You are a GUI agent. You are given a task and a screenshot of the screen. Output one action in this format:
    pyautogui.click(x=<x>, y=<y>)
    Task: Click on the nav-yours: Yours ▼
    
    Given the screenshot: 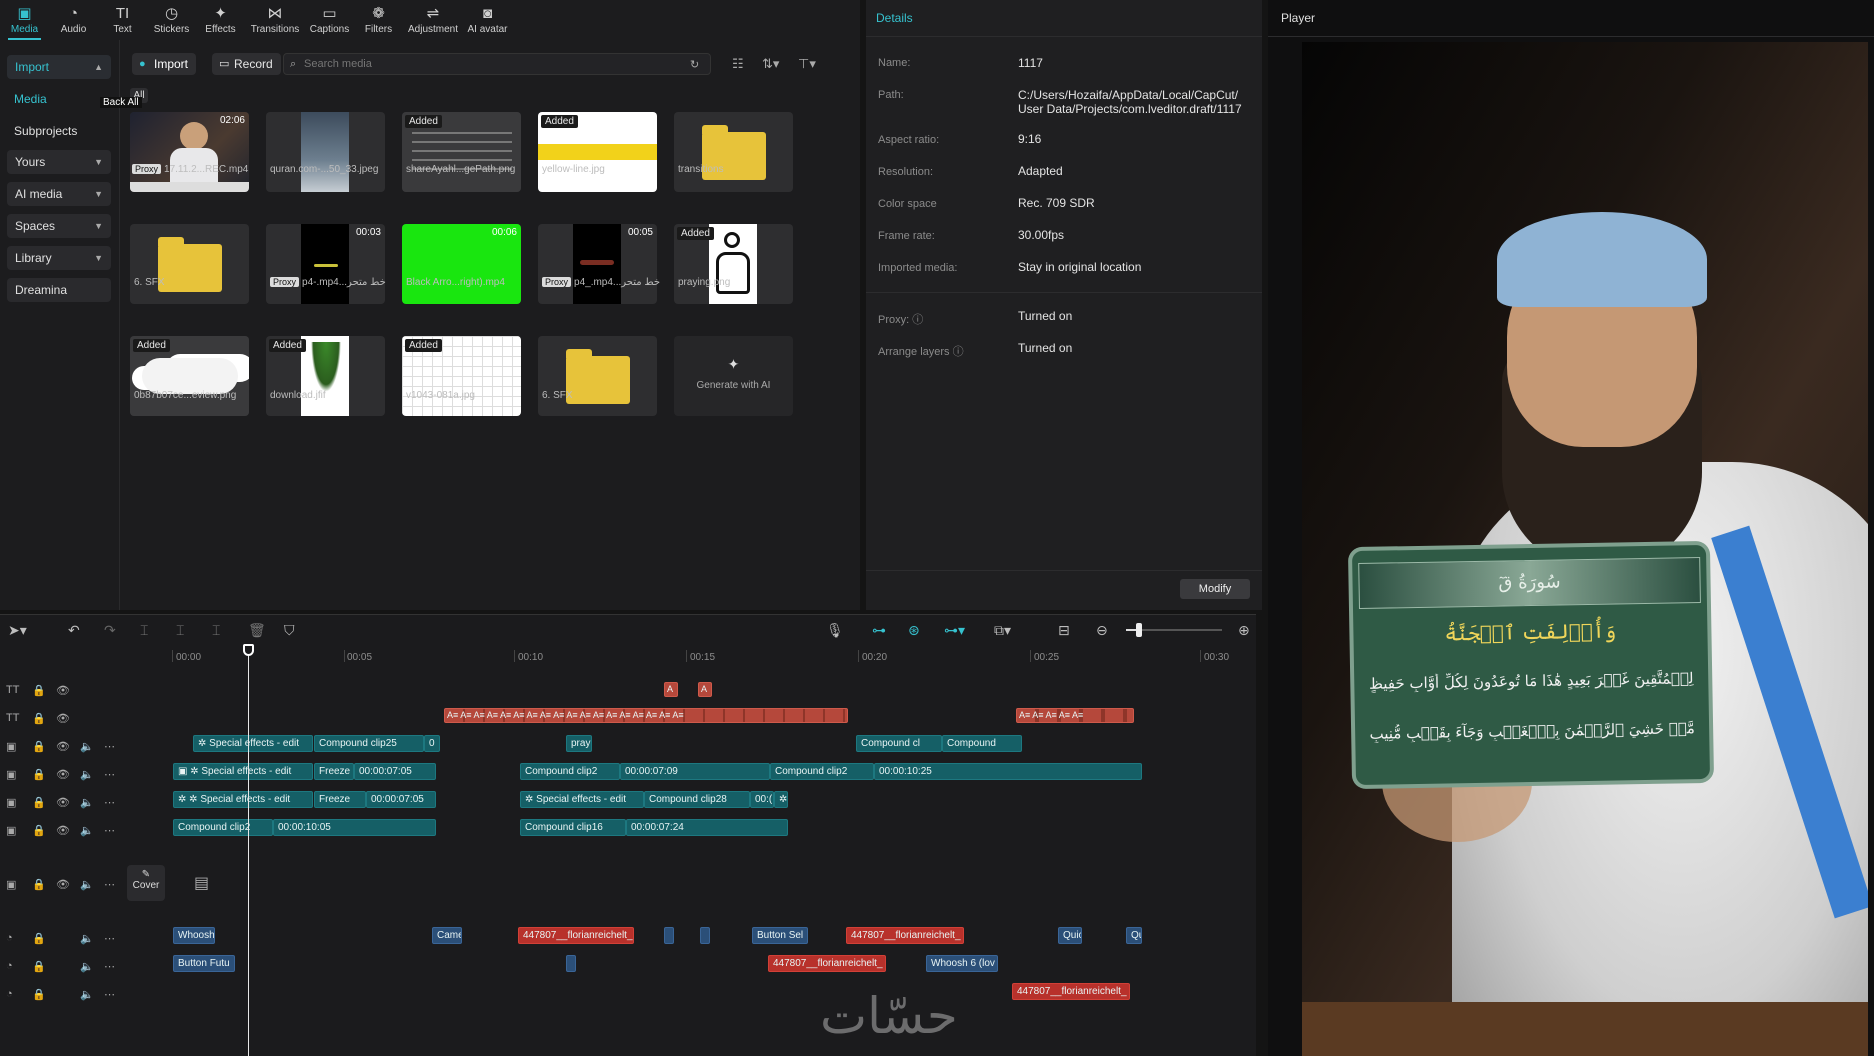 What is the action you would take?
    pyautogui.click(x=59, y=162)
    